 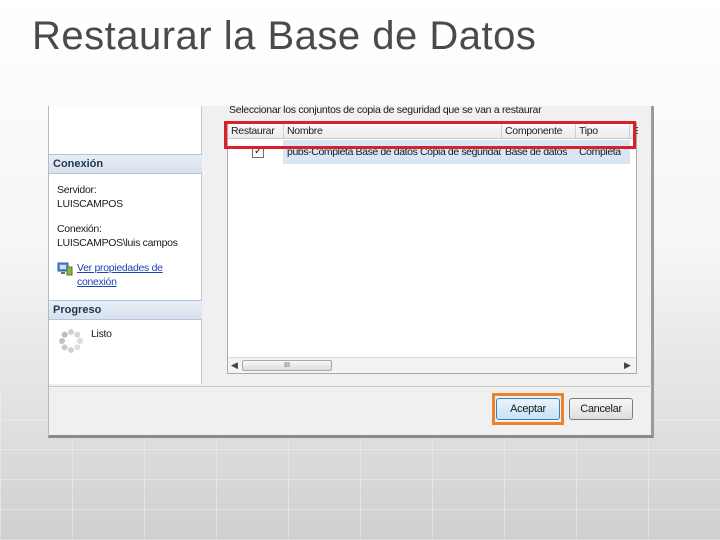 What do you see at coordinates (528, 409) in the screenshot?
I see `ok-button-highlight-callout` at bounding box center [528, 409].